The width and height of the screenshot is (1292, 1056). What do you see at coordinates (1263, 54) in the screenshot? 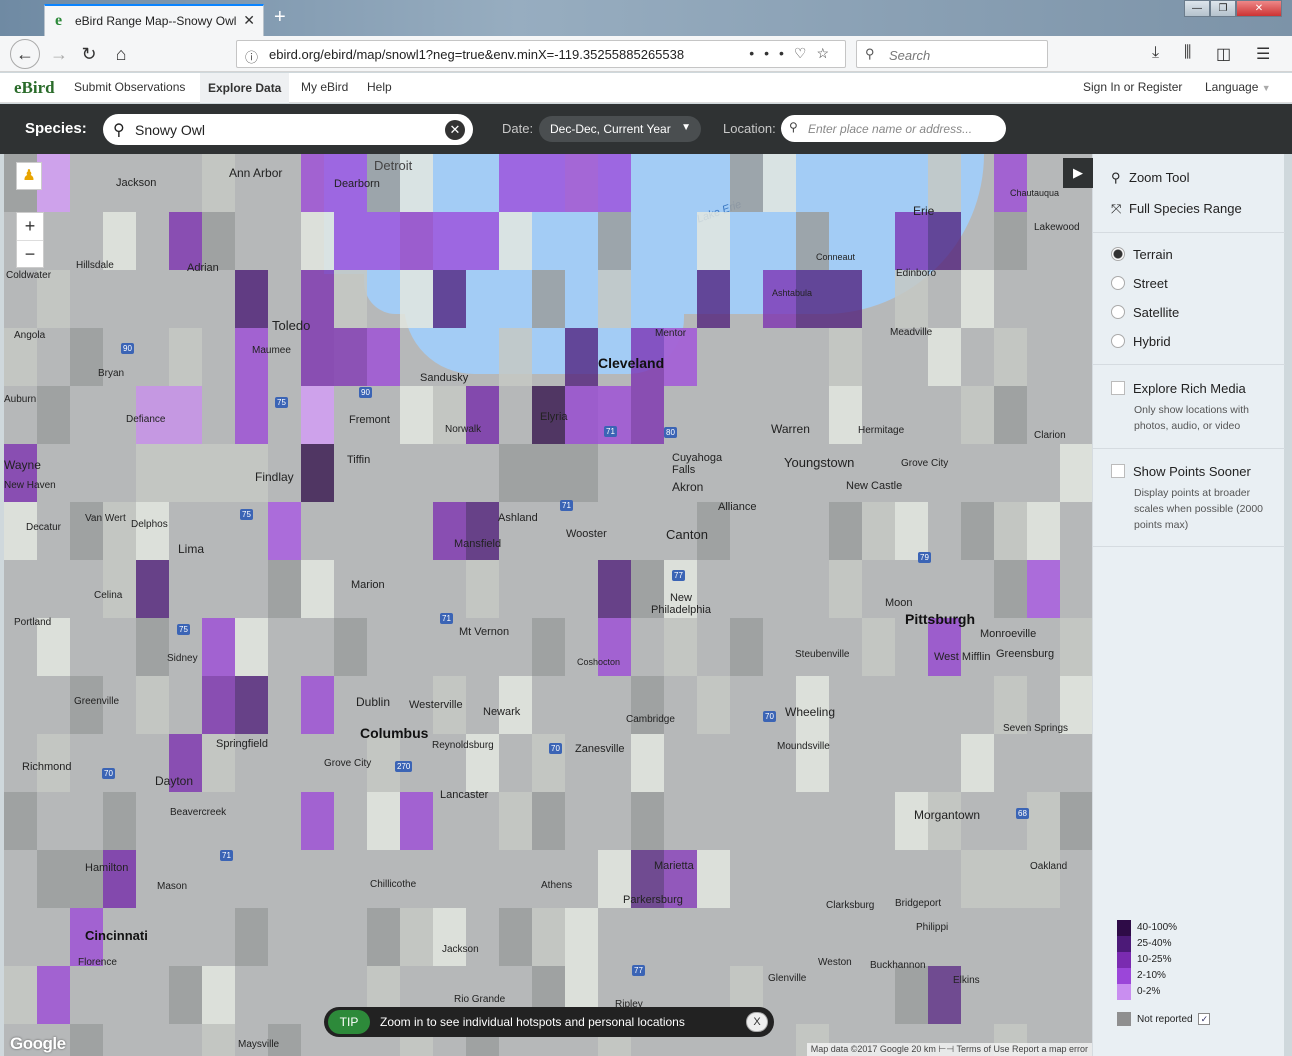
I see `menu-icon: ☰` at bounding box center [1263, 54].